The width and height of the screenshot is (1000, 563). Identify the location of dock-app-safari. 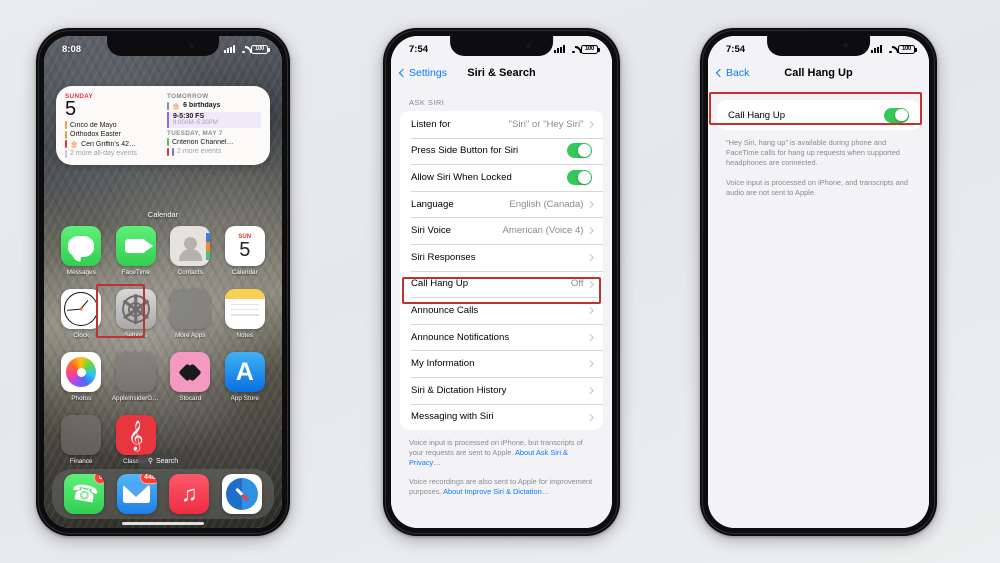
(241, 494).